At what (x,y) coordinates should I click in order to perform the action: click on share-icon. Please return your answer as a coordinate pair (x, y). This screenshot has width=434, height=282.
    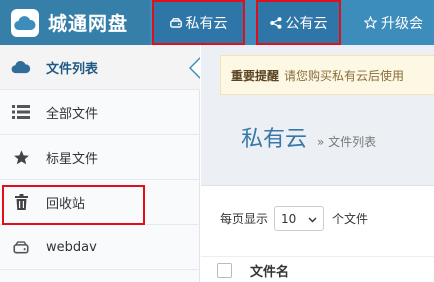
    Looking at the image, I should click on (275, 22).